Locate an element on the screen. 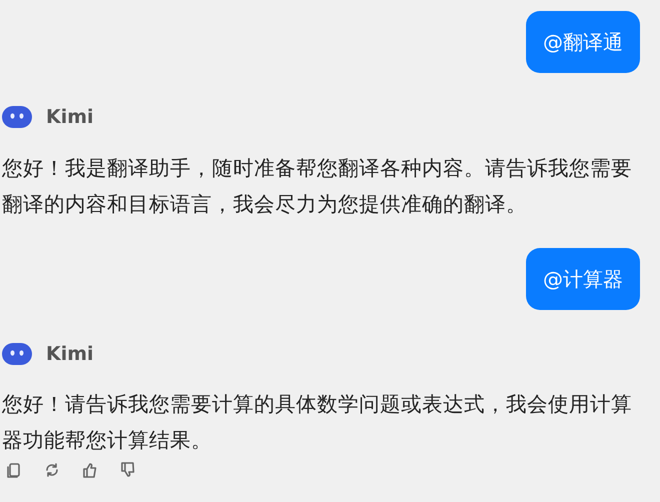 The image size is (660, 502). thumbs-down-icon is located at coordinates (128, 470).